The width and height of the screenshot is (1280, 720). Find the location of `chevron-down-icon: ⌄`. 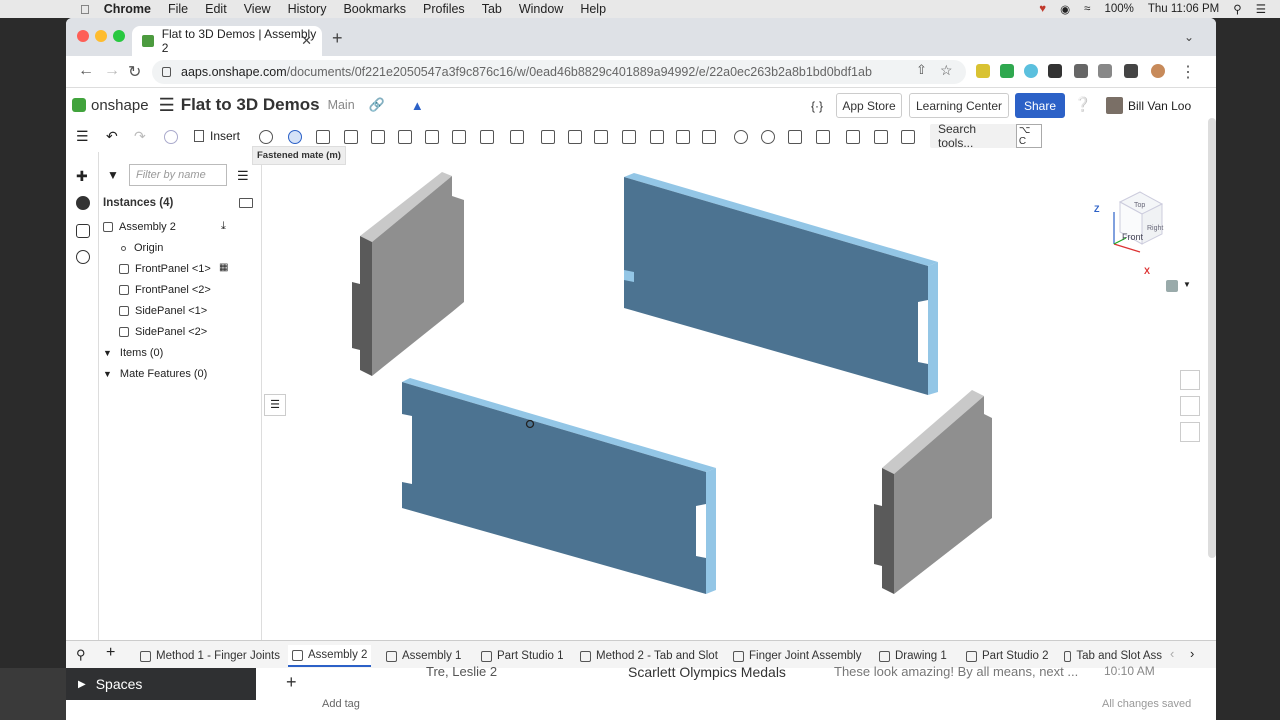

chevron-down-icon: ⌄ is located at coordinates (1189, 37).